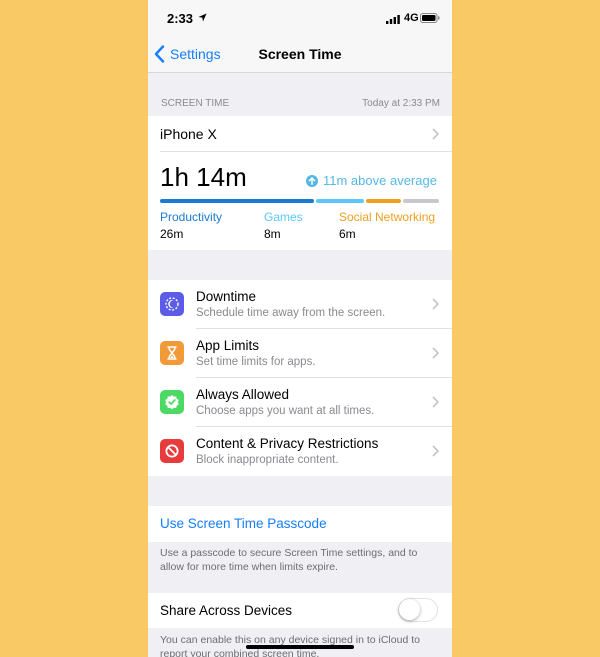  I want to click on section-header: SCREEN TIME Today at 2:33 PM, so click(300, 103).